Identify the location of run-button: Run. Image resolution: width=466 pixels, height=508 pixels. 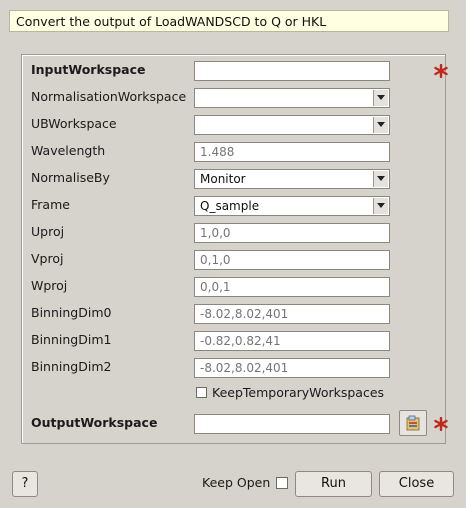
(333, 484).